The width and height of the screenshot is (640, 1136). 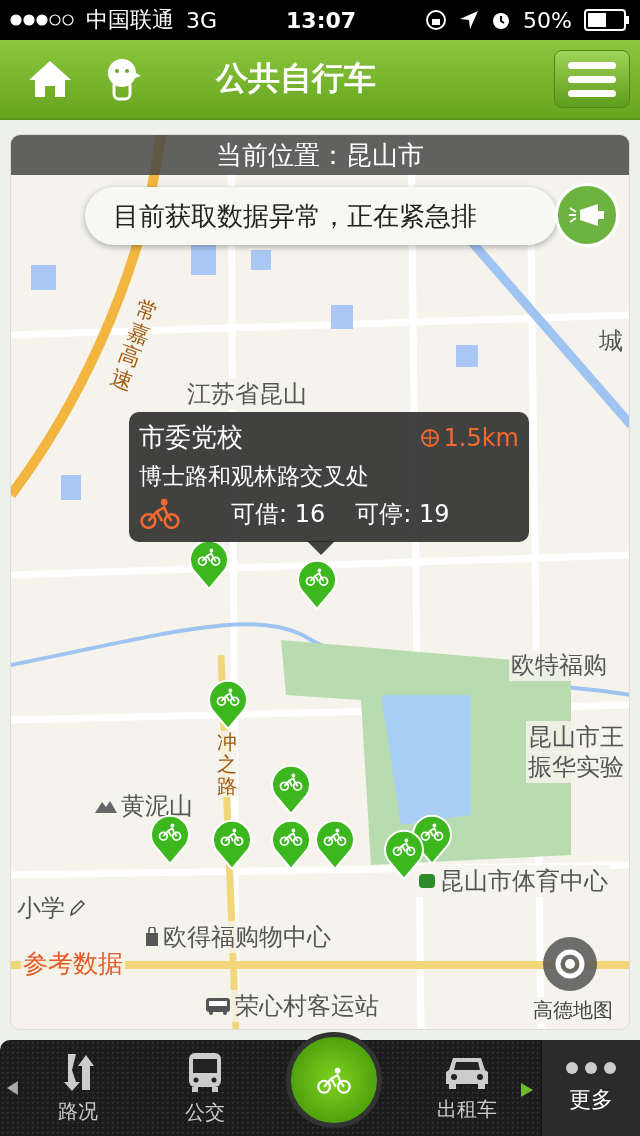 What do you see at coordinates (50, 79) in the screenshot?
I see `home-icon` at bounding box center [50, 79].